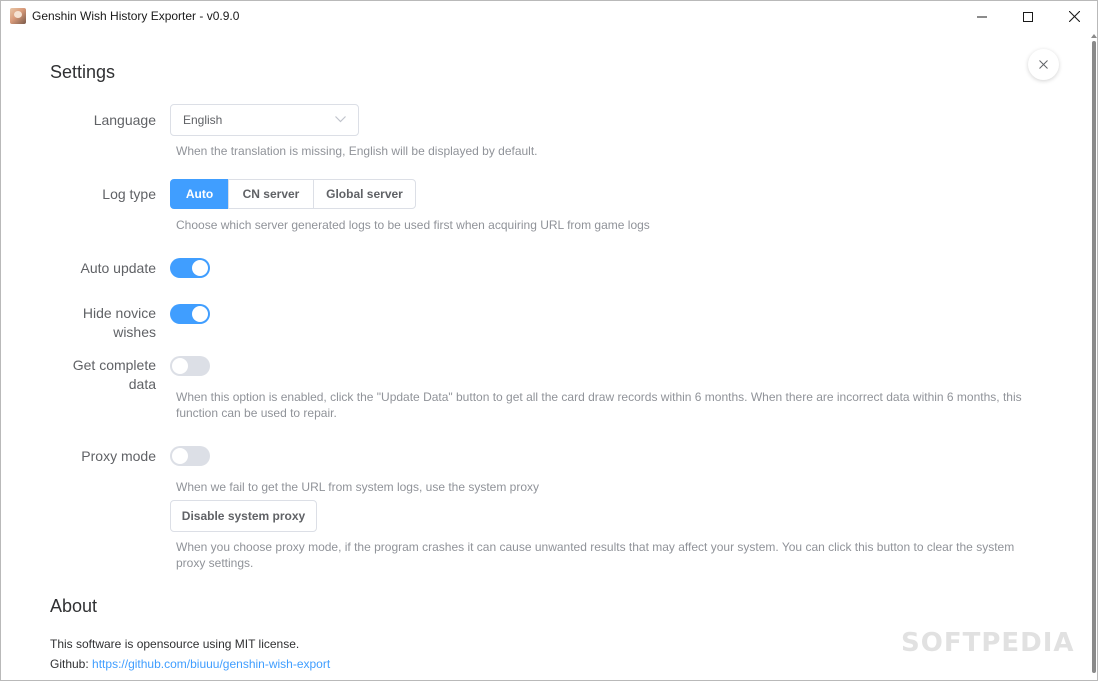  Describe the element at coordinates (243, 516) in the screenshot. I see `disable-system-proxy-button: Disable system proxy` at that location.